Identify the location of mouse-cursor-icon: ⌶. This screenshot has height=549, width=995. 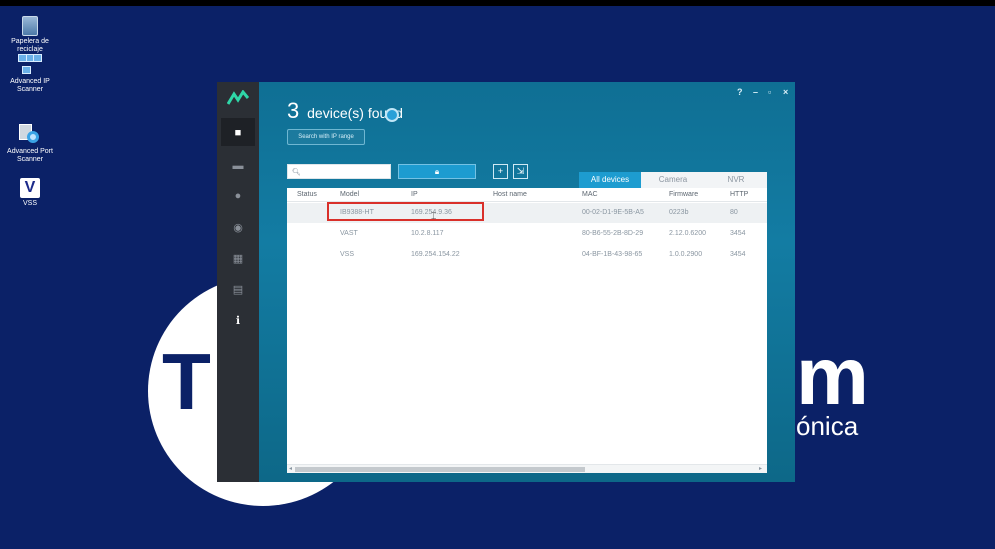
(434, 216).